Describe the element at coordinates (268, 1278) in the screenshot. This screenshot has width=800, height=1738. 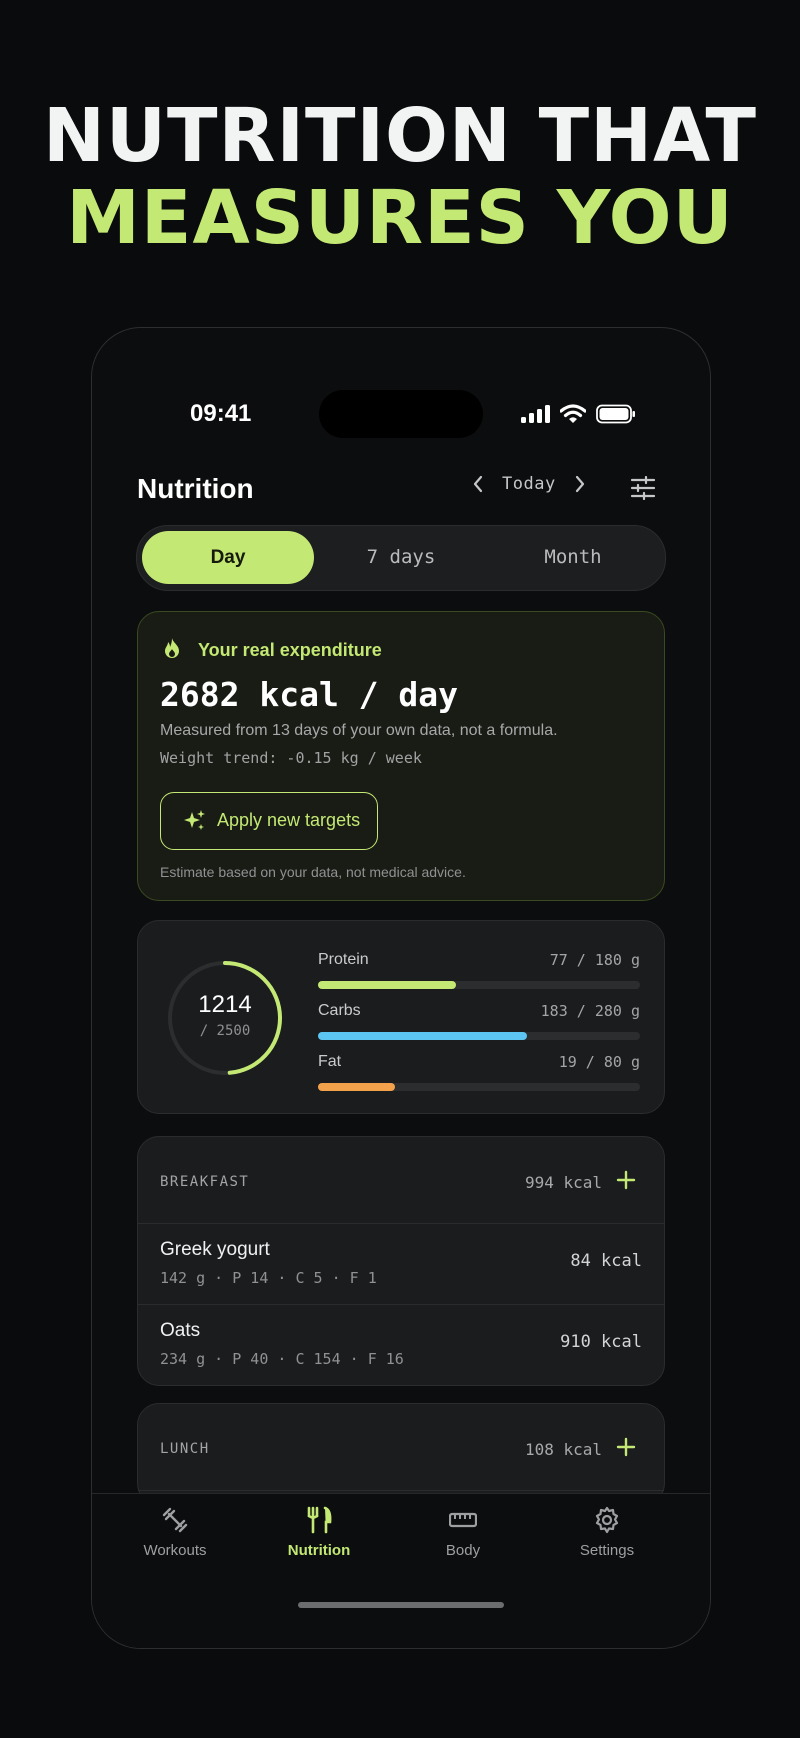
I see `food-detail: 142 g · P 14 · C 5 · F 1` at that location.